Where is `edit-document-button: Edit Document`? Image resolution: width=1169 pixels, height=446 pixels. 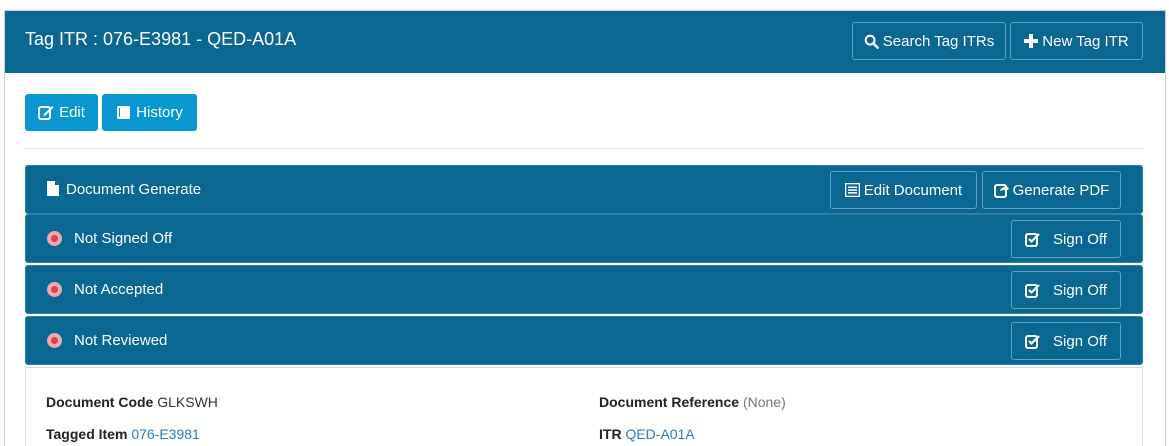
edit-document-button: Edit Document is located at coordinates (903, 190).